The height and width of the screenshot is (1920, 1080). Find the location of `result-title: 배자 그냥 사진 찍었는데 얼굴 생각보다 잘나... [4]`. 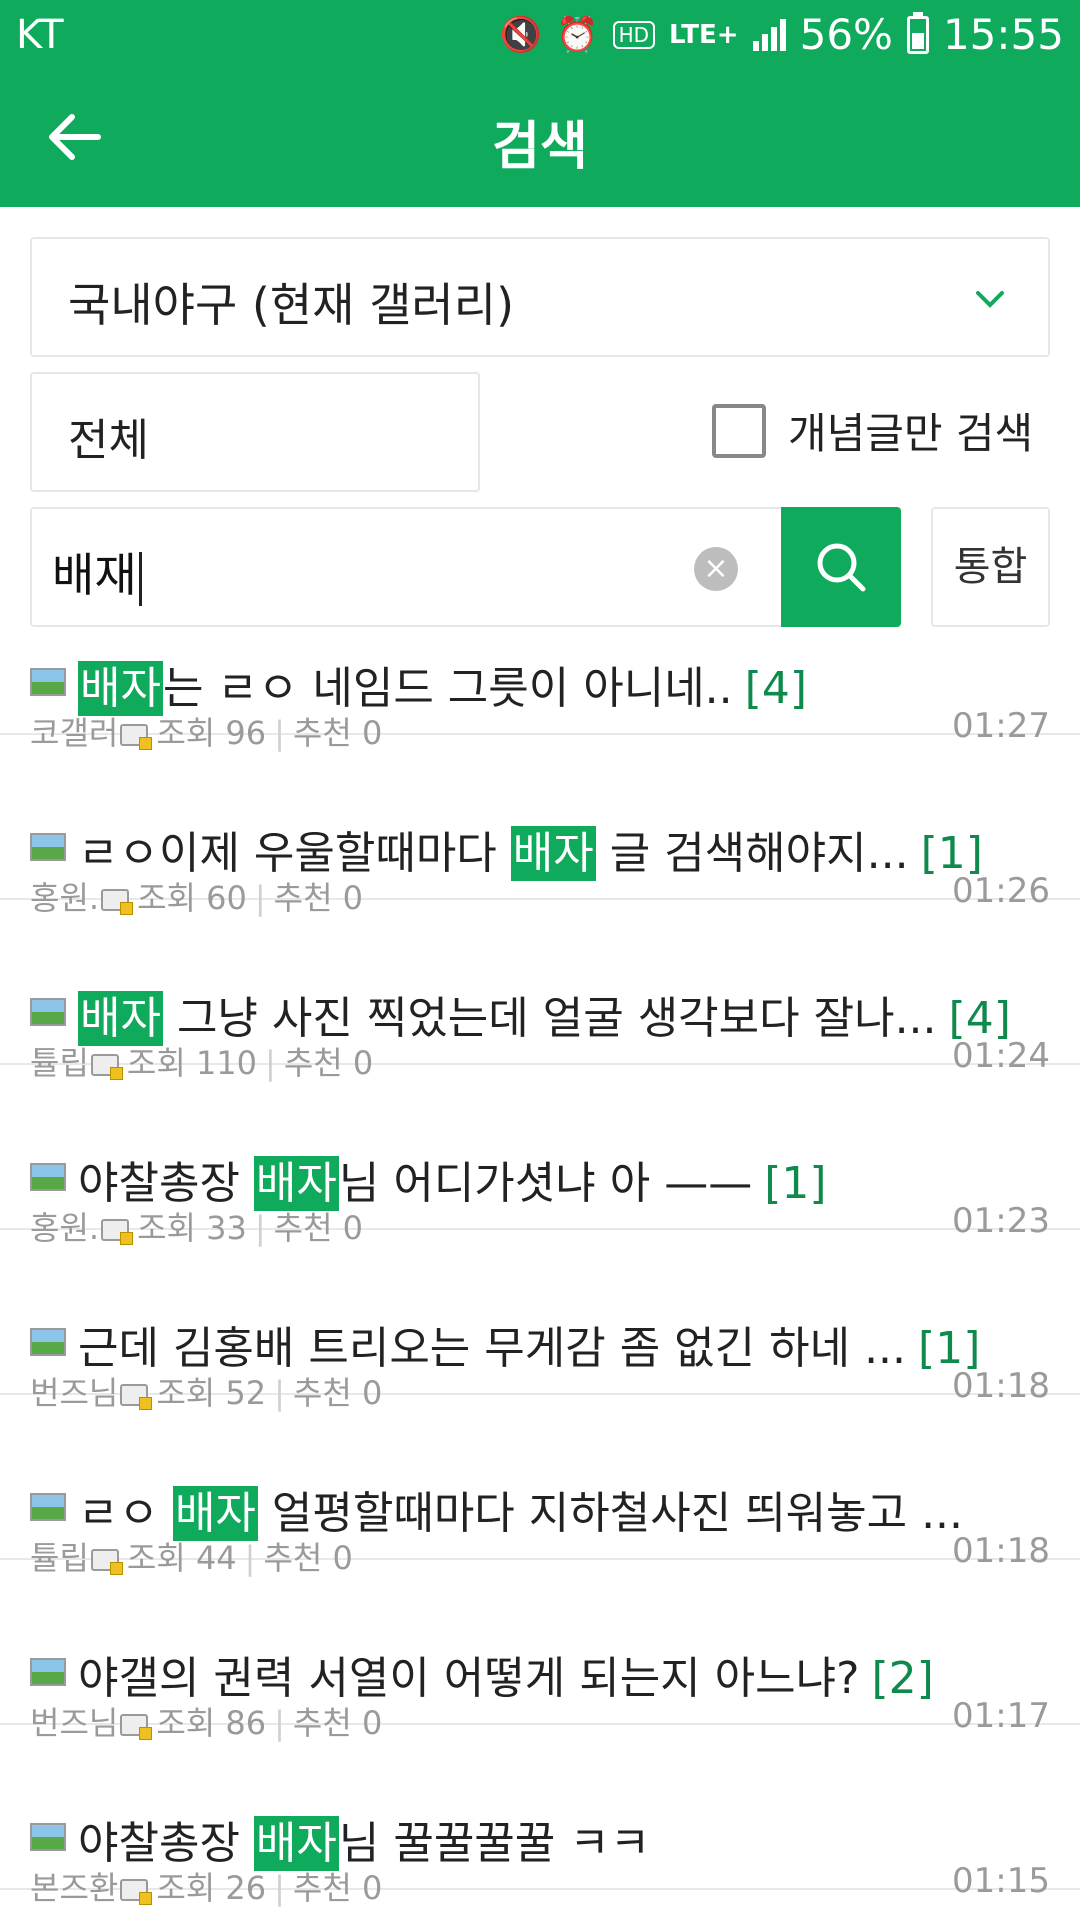

result-title: 배자 그냥 사진 찍었는데 얼굴 생각보다 잘나... [4] is located at coordinates (564, 1014).